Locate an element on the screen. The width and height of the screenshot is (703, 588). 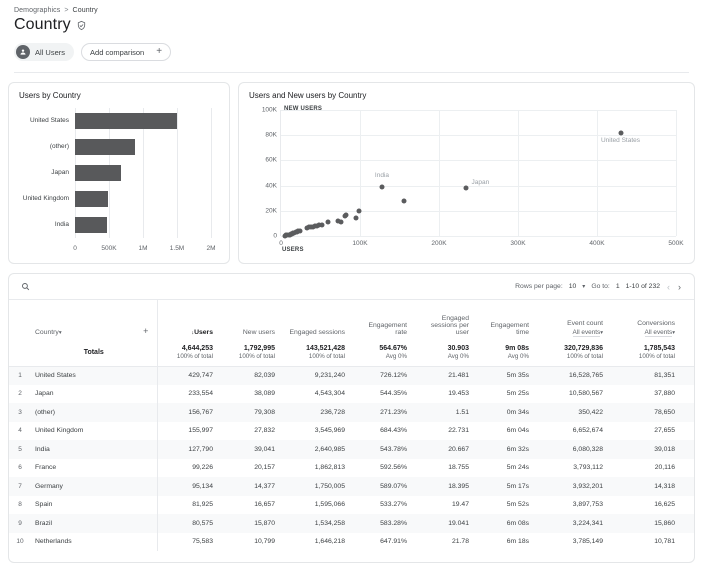
row-country: Spain is located at coordinates (94, 505).